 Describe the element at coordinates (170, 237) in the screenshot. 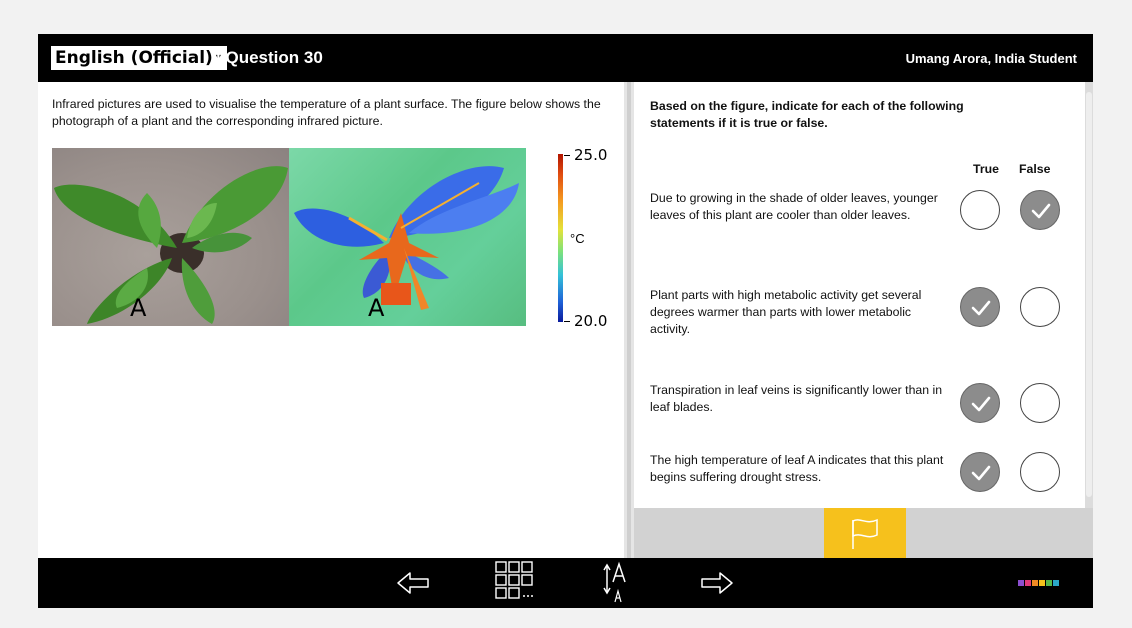

I see `plant-photograph: A` at that location.